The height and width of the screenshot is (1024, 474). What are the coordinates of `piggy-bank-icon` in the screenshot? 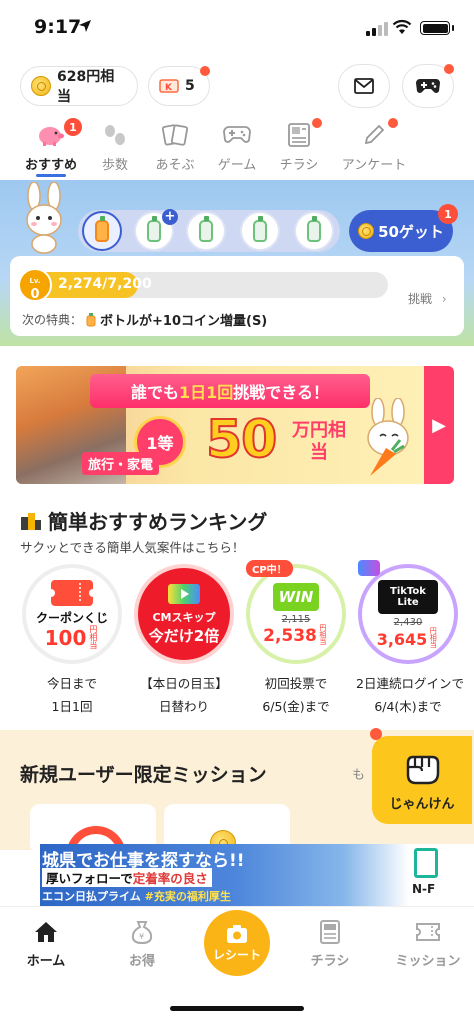 It's located at (51, 136).